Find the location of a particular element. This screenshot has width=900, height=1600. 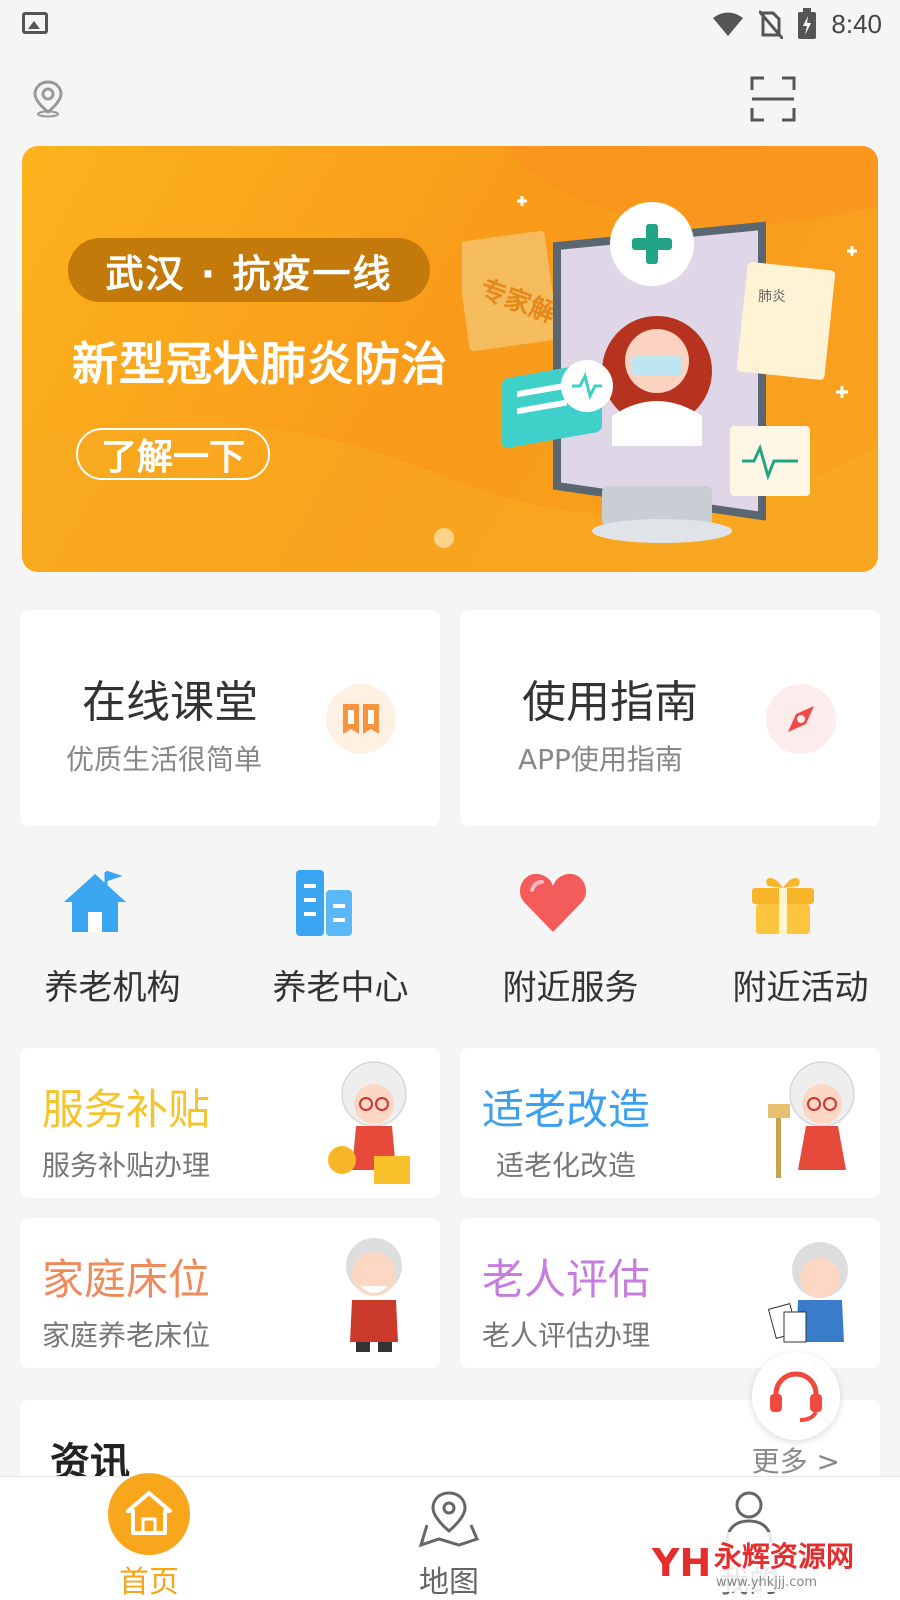

grandma-coins-illustration is located at coordinates (369, 1122).